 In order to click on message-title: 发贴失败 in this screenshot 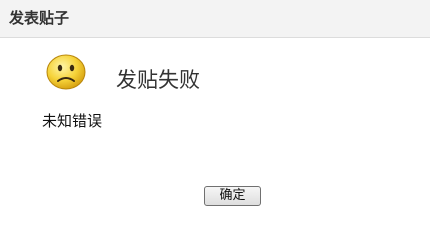, I will do `click(158, 80)`.